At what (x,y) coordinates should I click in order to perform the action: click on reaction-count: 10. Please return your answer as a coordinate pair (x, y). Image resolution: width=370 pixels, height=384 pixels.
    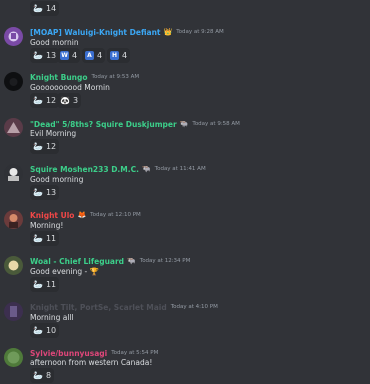
    Looking at the image, I should click on (51, 330).